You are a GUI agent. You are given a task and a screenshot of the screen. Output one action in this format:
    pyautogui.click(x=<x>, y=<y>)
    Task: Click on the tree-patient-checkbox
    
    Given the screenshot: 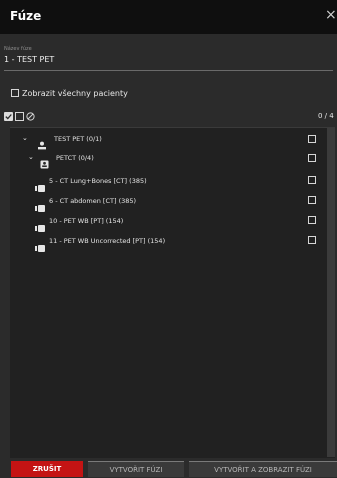 What is the action you would take?
    pyautogui.click(x=312, y=139)
    